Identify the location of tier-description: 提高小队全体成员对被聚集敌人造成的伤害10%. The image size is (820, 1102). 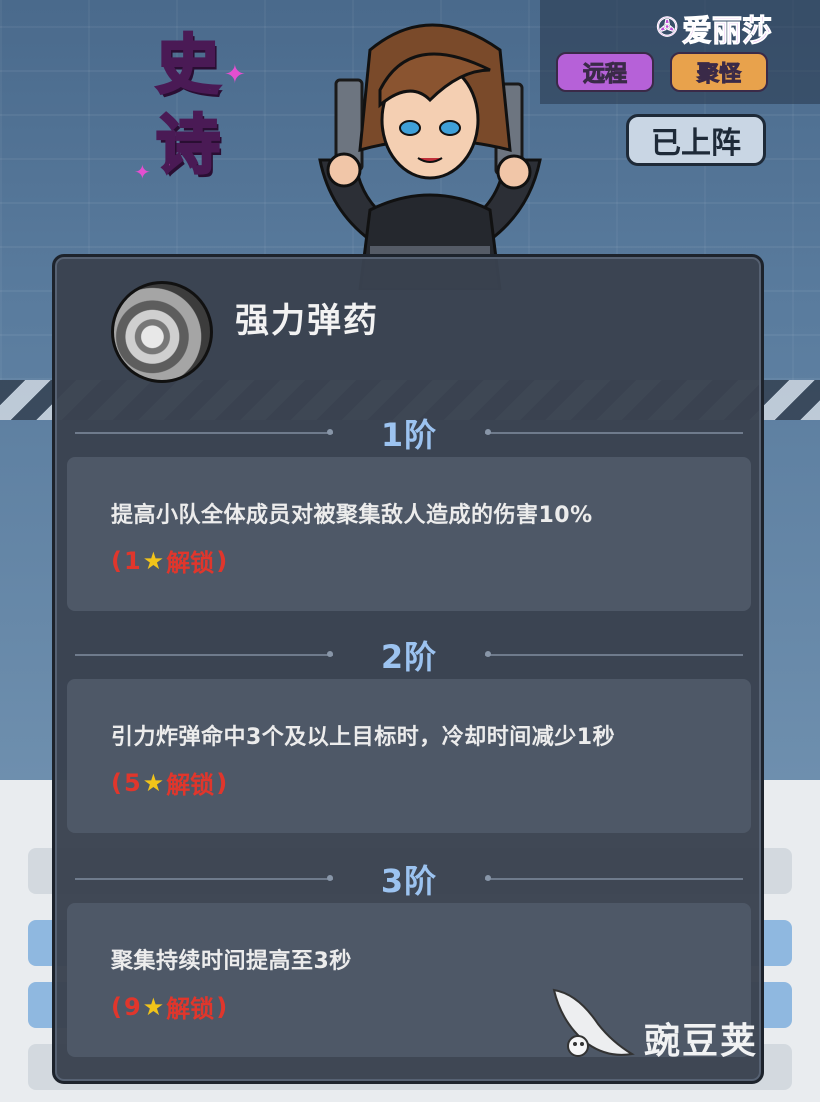
(352, 515).